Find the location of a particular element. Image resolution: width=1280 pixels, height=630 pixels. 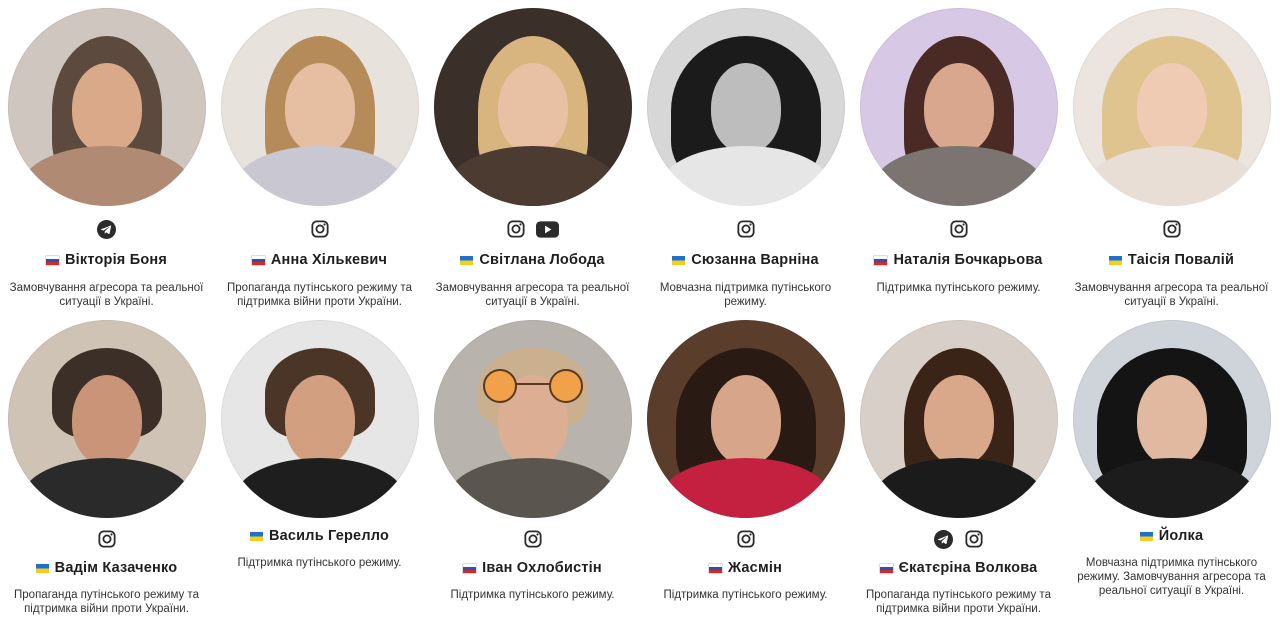

person-name: Світлана Лобода is located at coordinates (541, 260).